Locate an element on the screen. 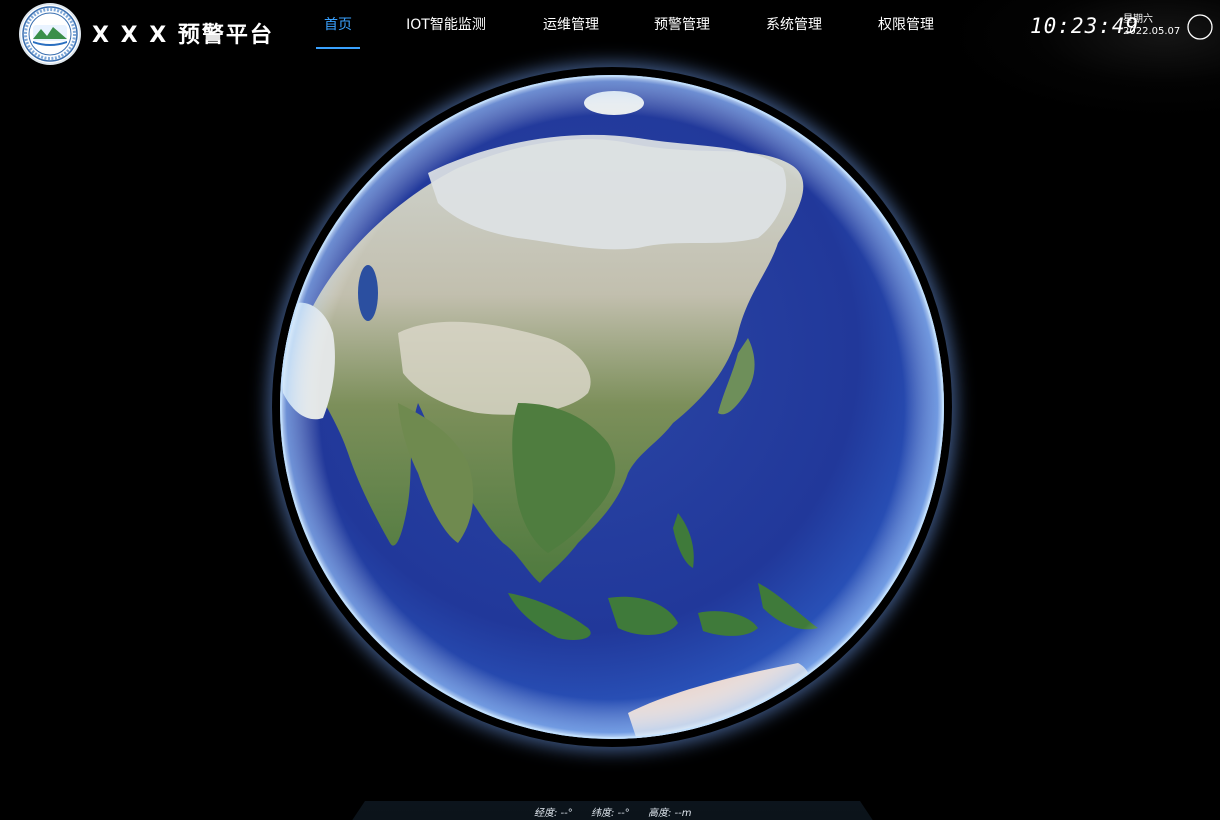 The height and width of the screenshot is (820, 1220). nav-home: 首页 is located at coordinates (338, 24).